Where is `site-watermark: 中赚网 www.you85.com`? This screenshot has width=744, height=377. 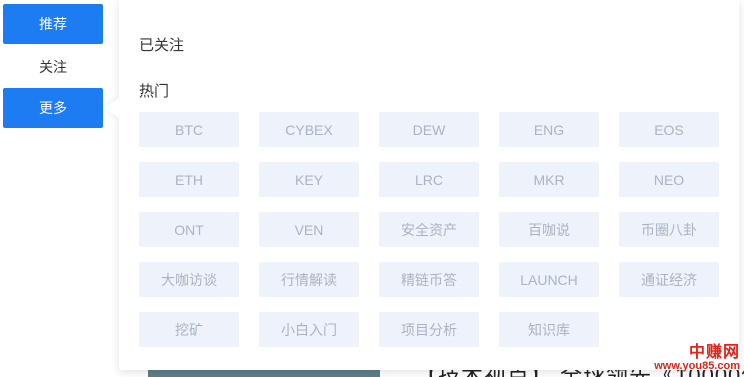 site-watermark: 中赚网 www.you85.com is located at coordinates (697, 358).